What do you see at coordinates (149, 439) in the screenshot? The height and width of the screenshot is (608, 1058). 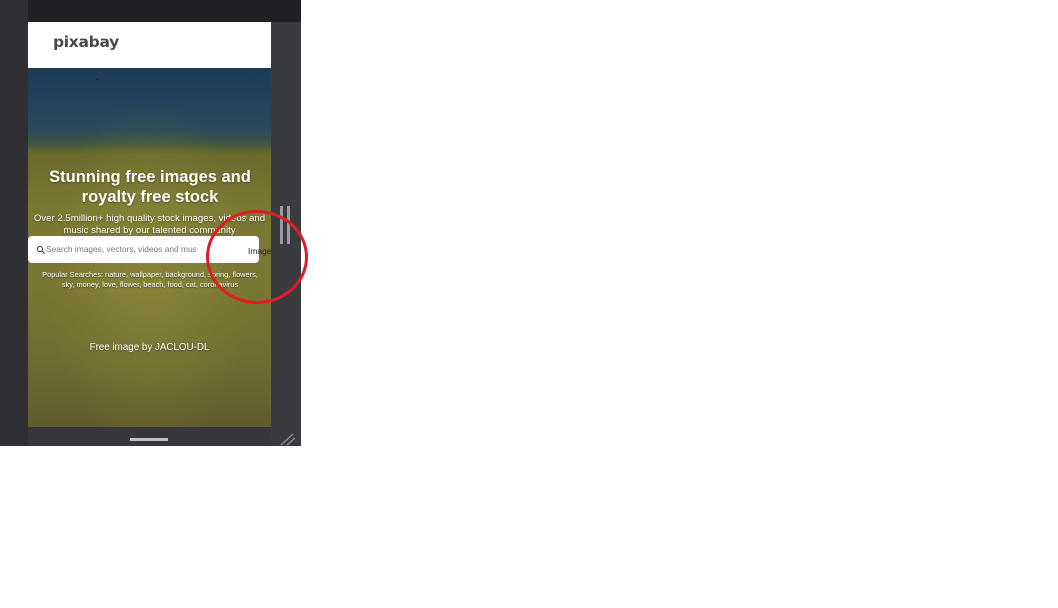 I see `home-indicator` at bounding box center [149, 439].